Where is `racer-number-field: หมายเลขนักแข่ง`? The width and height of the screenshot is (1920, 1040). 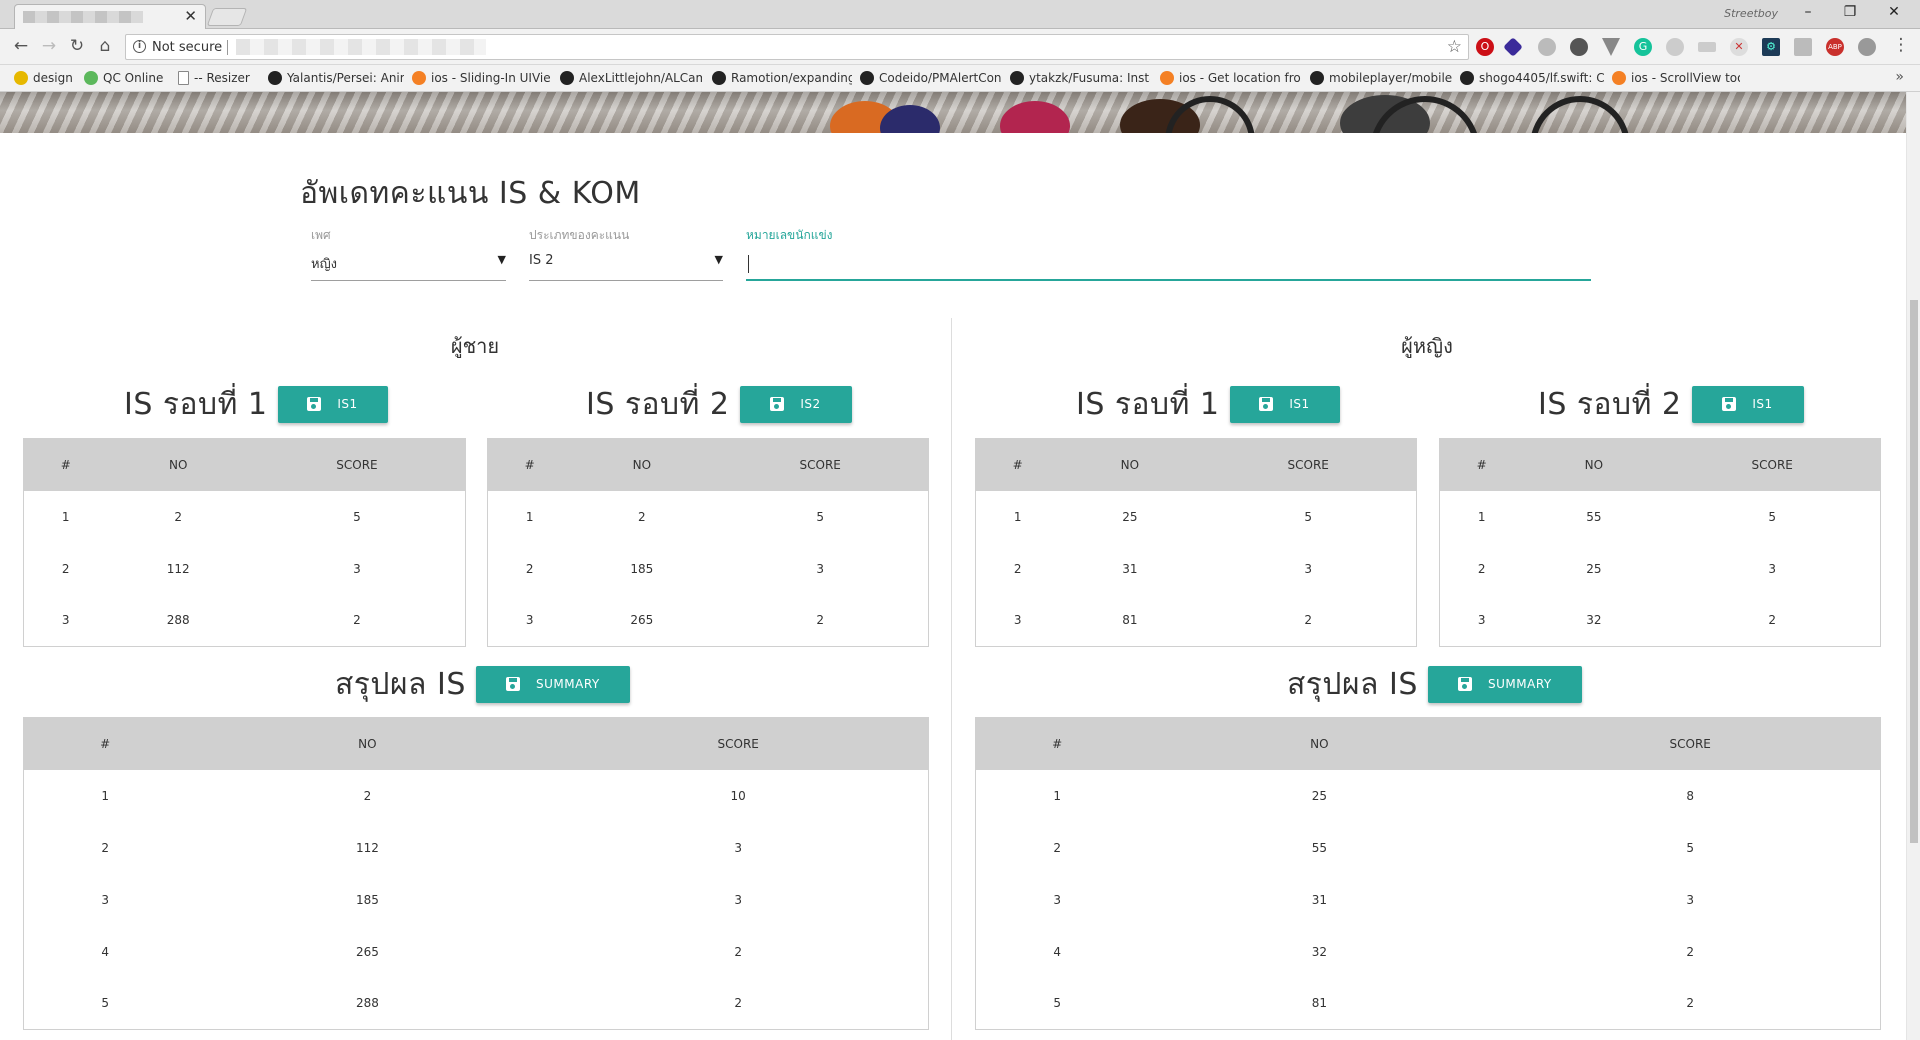
racer-number-field: หมายเลขนักแข่ง is located at coordinates (1168, 253).